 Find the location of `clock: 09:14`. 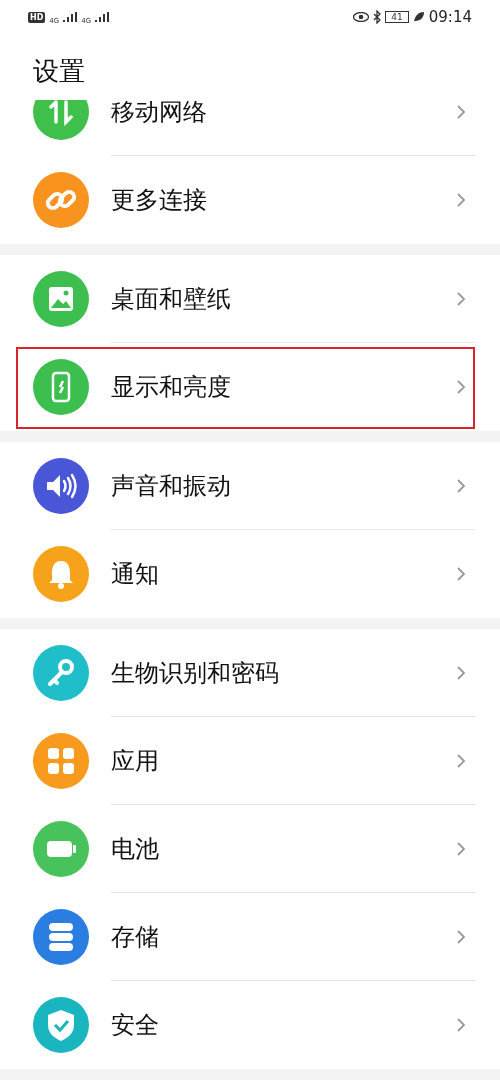

clock: 09:14 is located at coordinates (450, 17).